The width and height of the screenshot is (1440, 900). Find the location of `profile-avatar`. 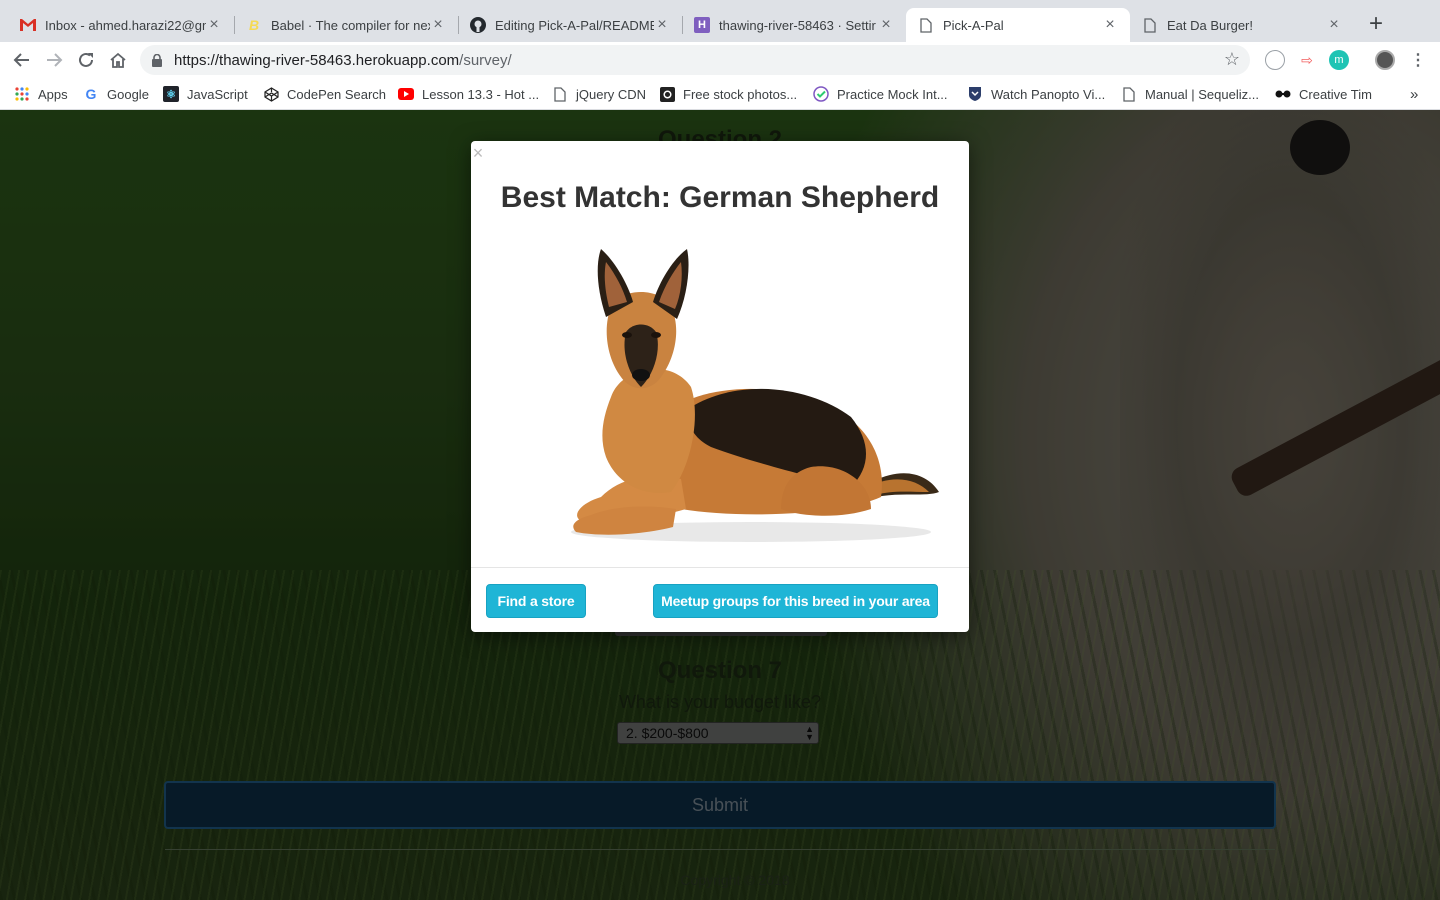

profile-avatar is located at coordinates (1385, 60).